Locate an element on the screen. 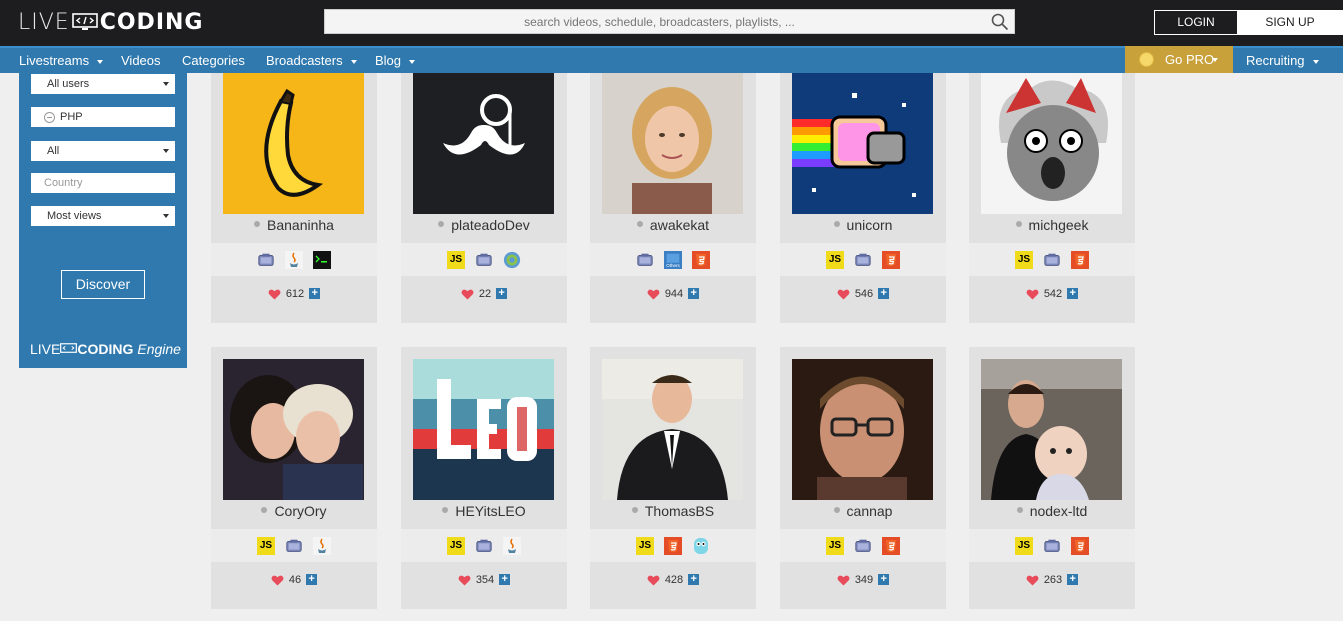  nav-recruiting: Recruiting is located at coordinates (1282, 60).